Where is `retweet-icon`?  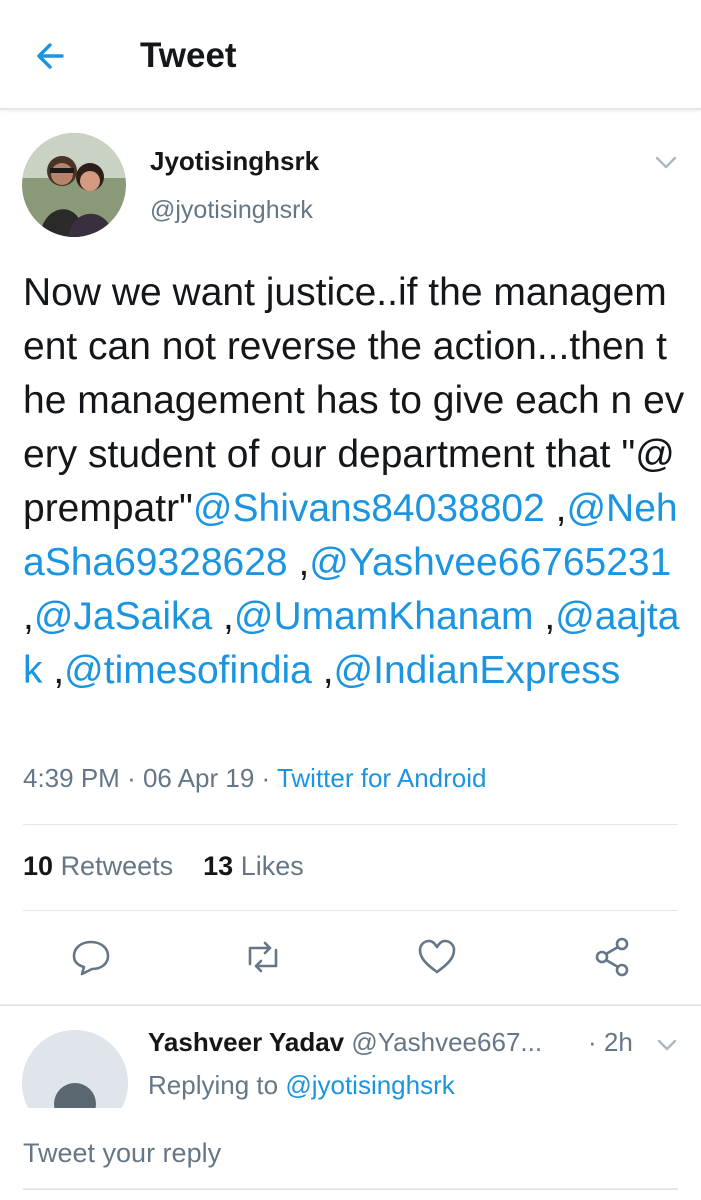 retweet-icon is located at coordinates (263, 957).